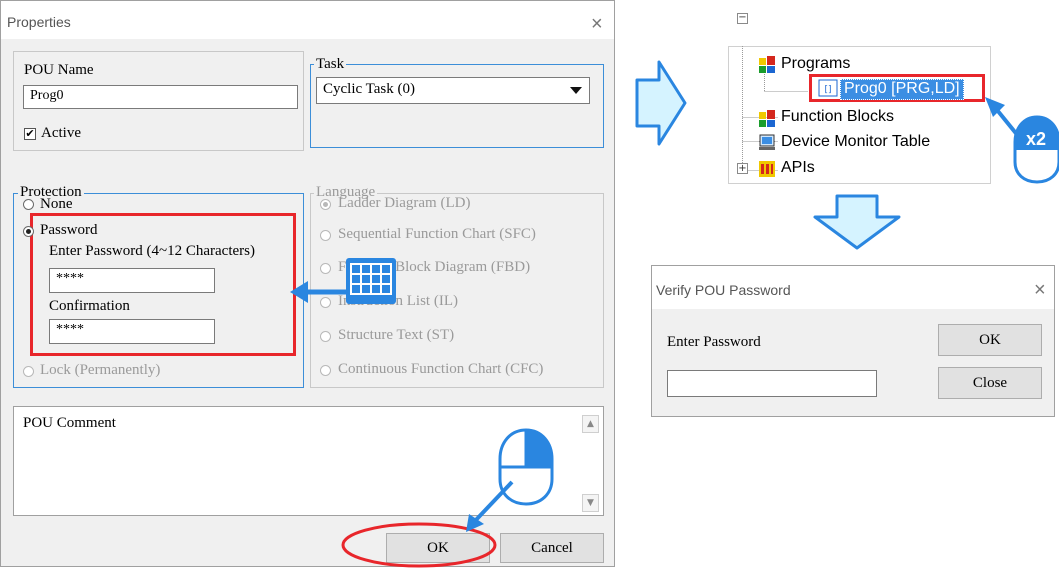 This screenshot has width=1059, height=569. I want to click on none-radio, so click(28, 204).